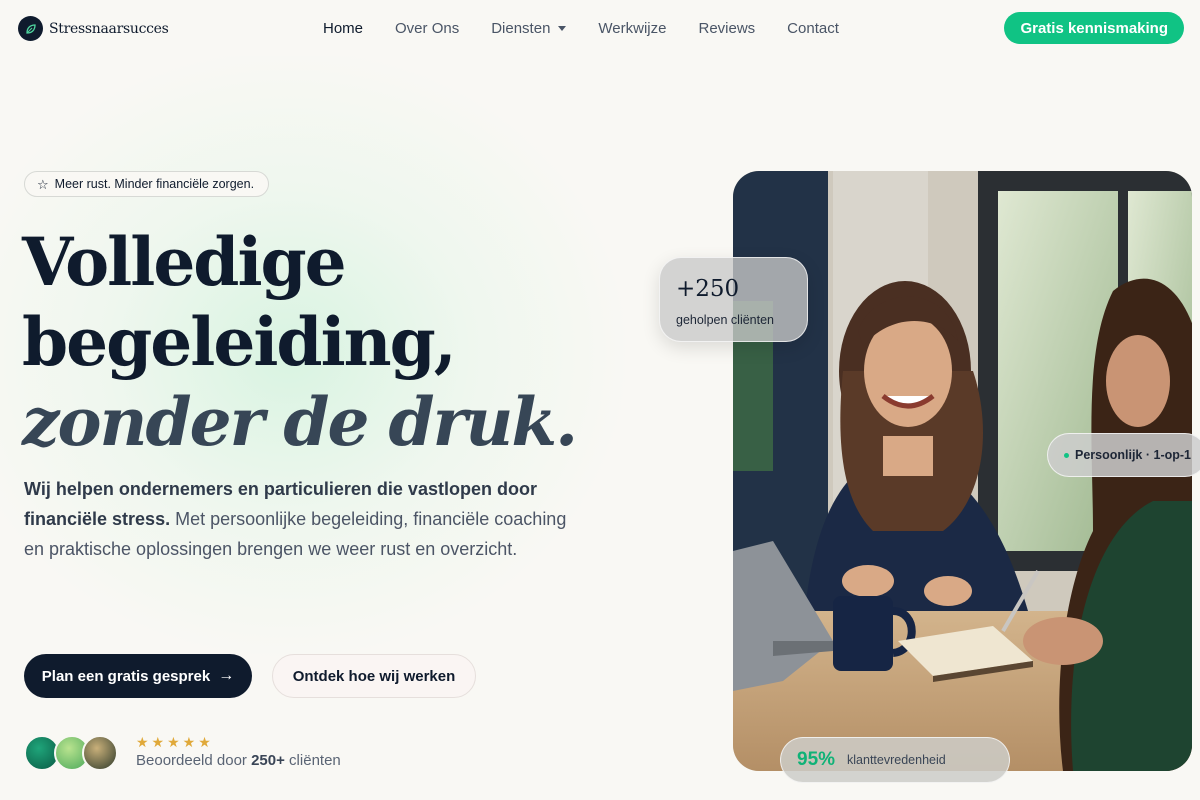 Image resolution: width=1200 pixels, height=800 pixels. Describe the element at coordinates (374, 676) in the screenshot. I see `discover-how-we-work-button: Ontdek hoe wij werken` at that location.